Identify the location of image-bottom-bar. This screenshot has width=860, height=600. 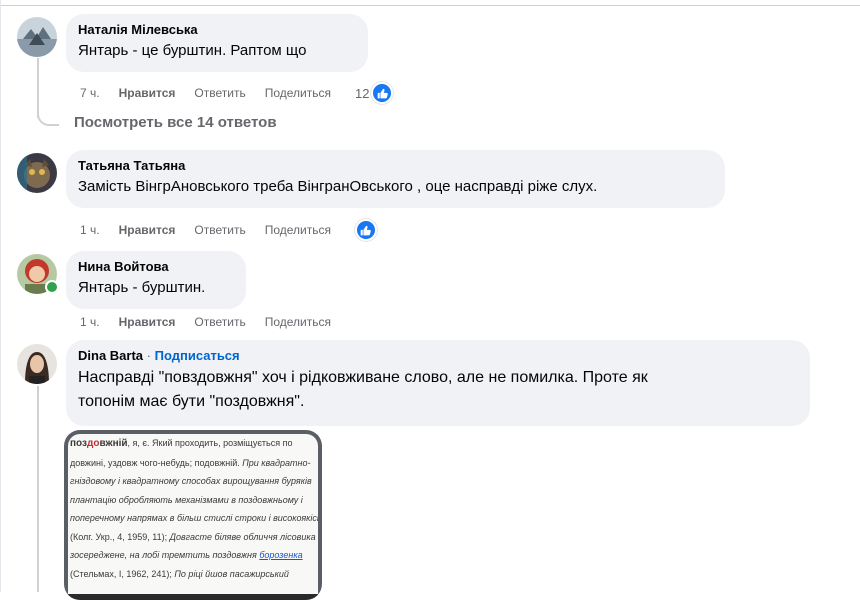
(193, 597).